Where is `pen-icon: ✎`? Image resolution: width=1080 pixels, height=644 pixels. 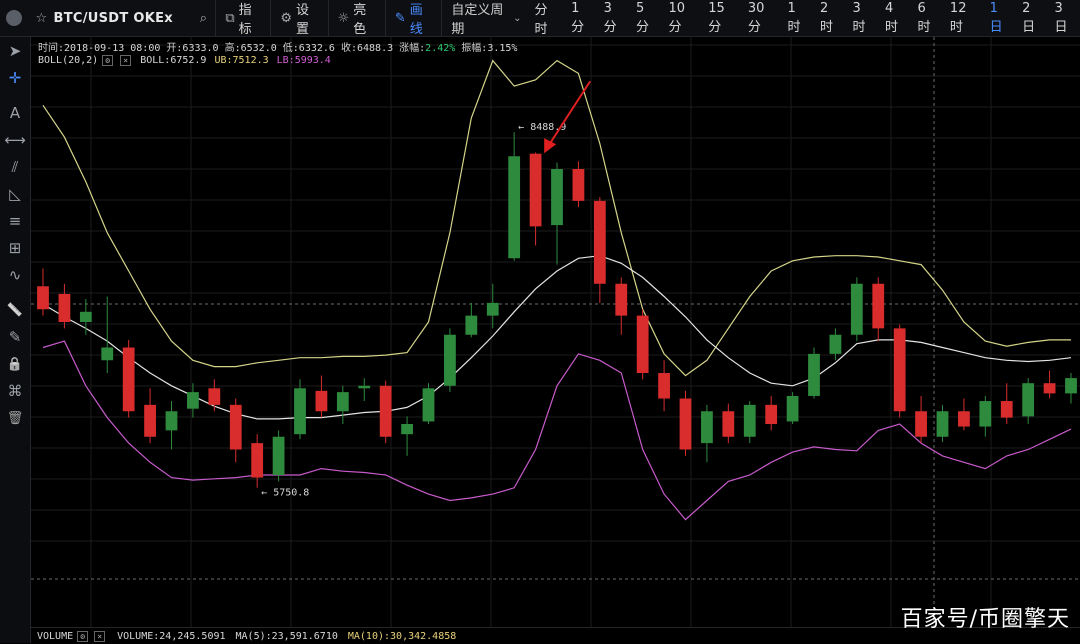
pen-icon: ✎ is located at coordinates (15, 337).